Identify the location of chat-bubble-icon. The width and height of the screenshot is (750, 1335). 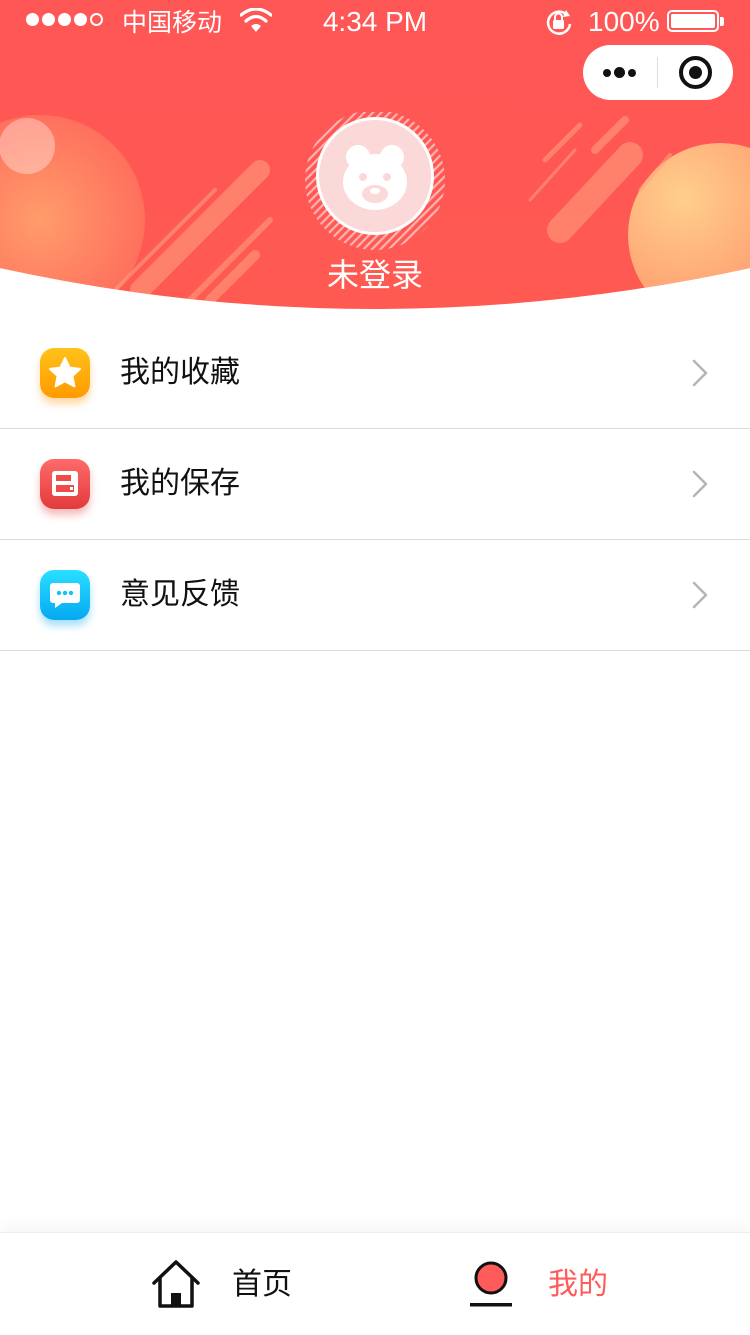
(65, 595).